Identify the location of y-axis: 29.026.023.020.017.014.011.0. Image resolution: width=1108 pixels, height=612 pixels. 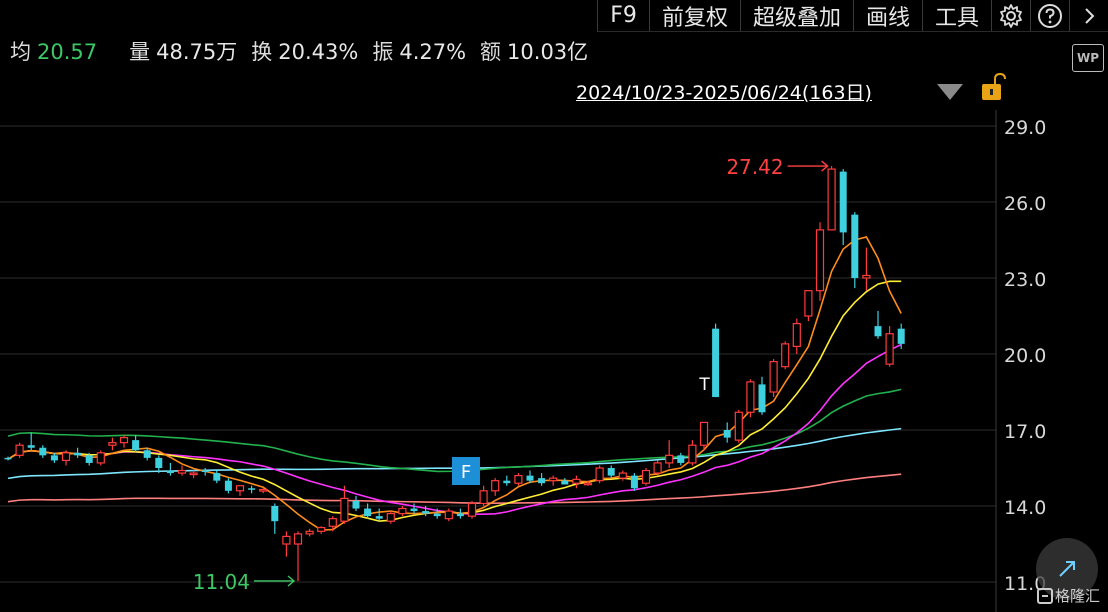
(1025, 356).